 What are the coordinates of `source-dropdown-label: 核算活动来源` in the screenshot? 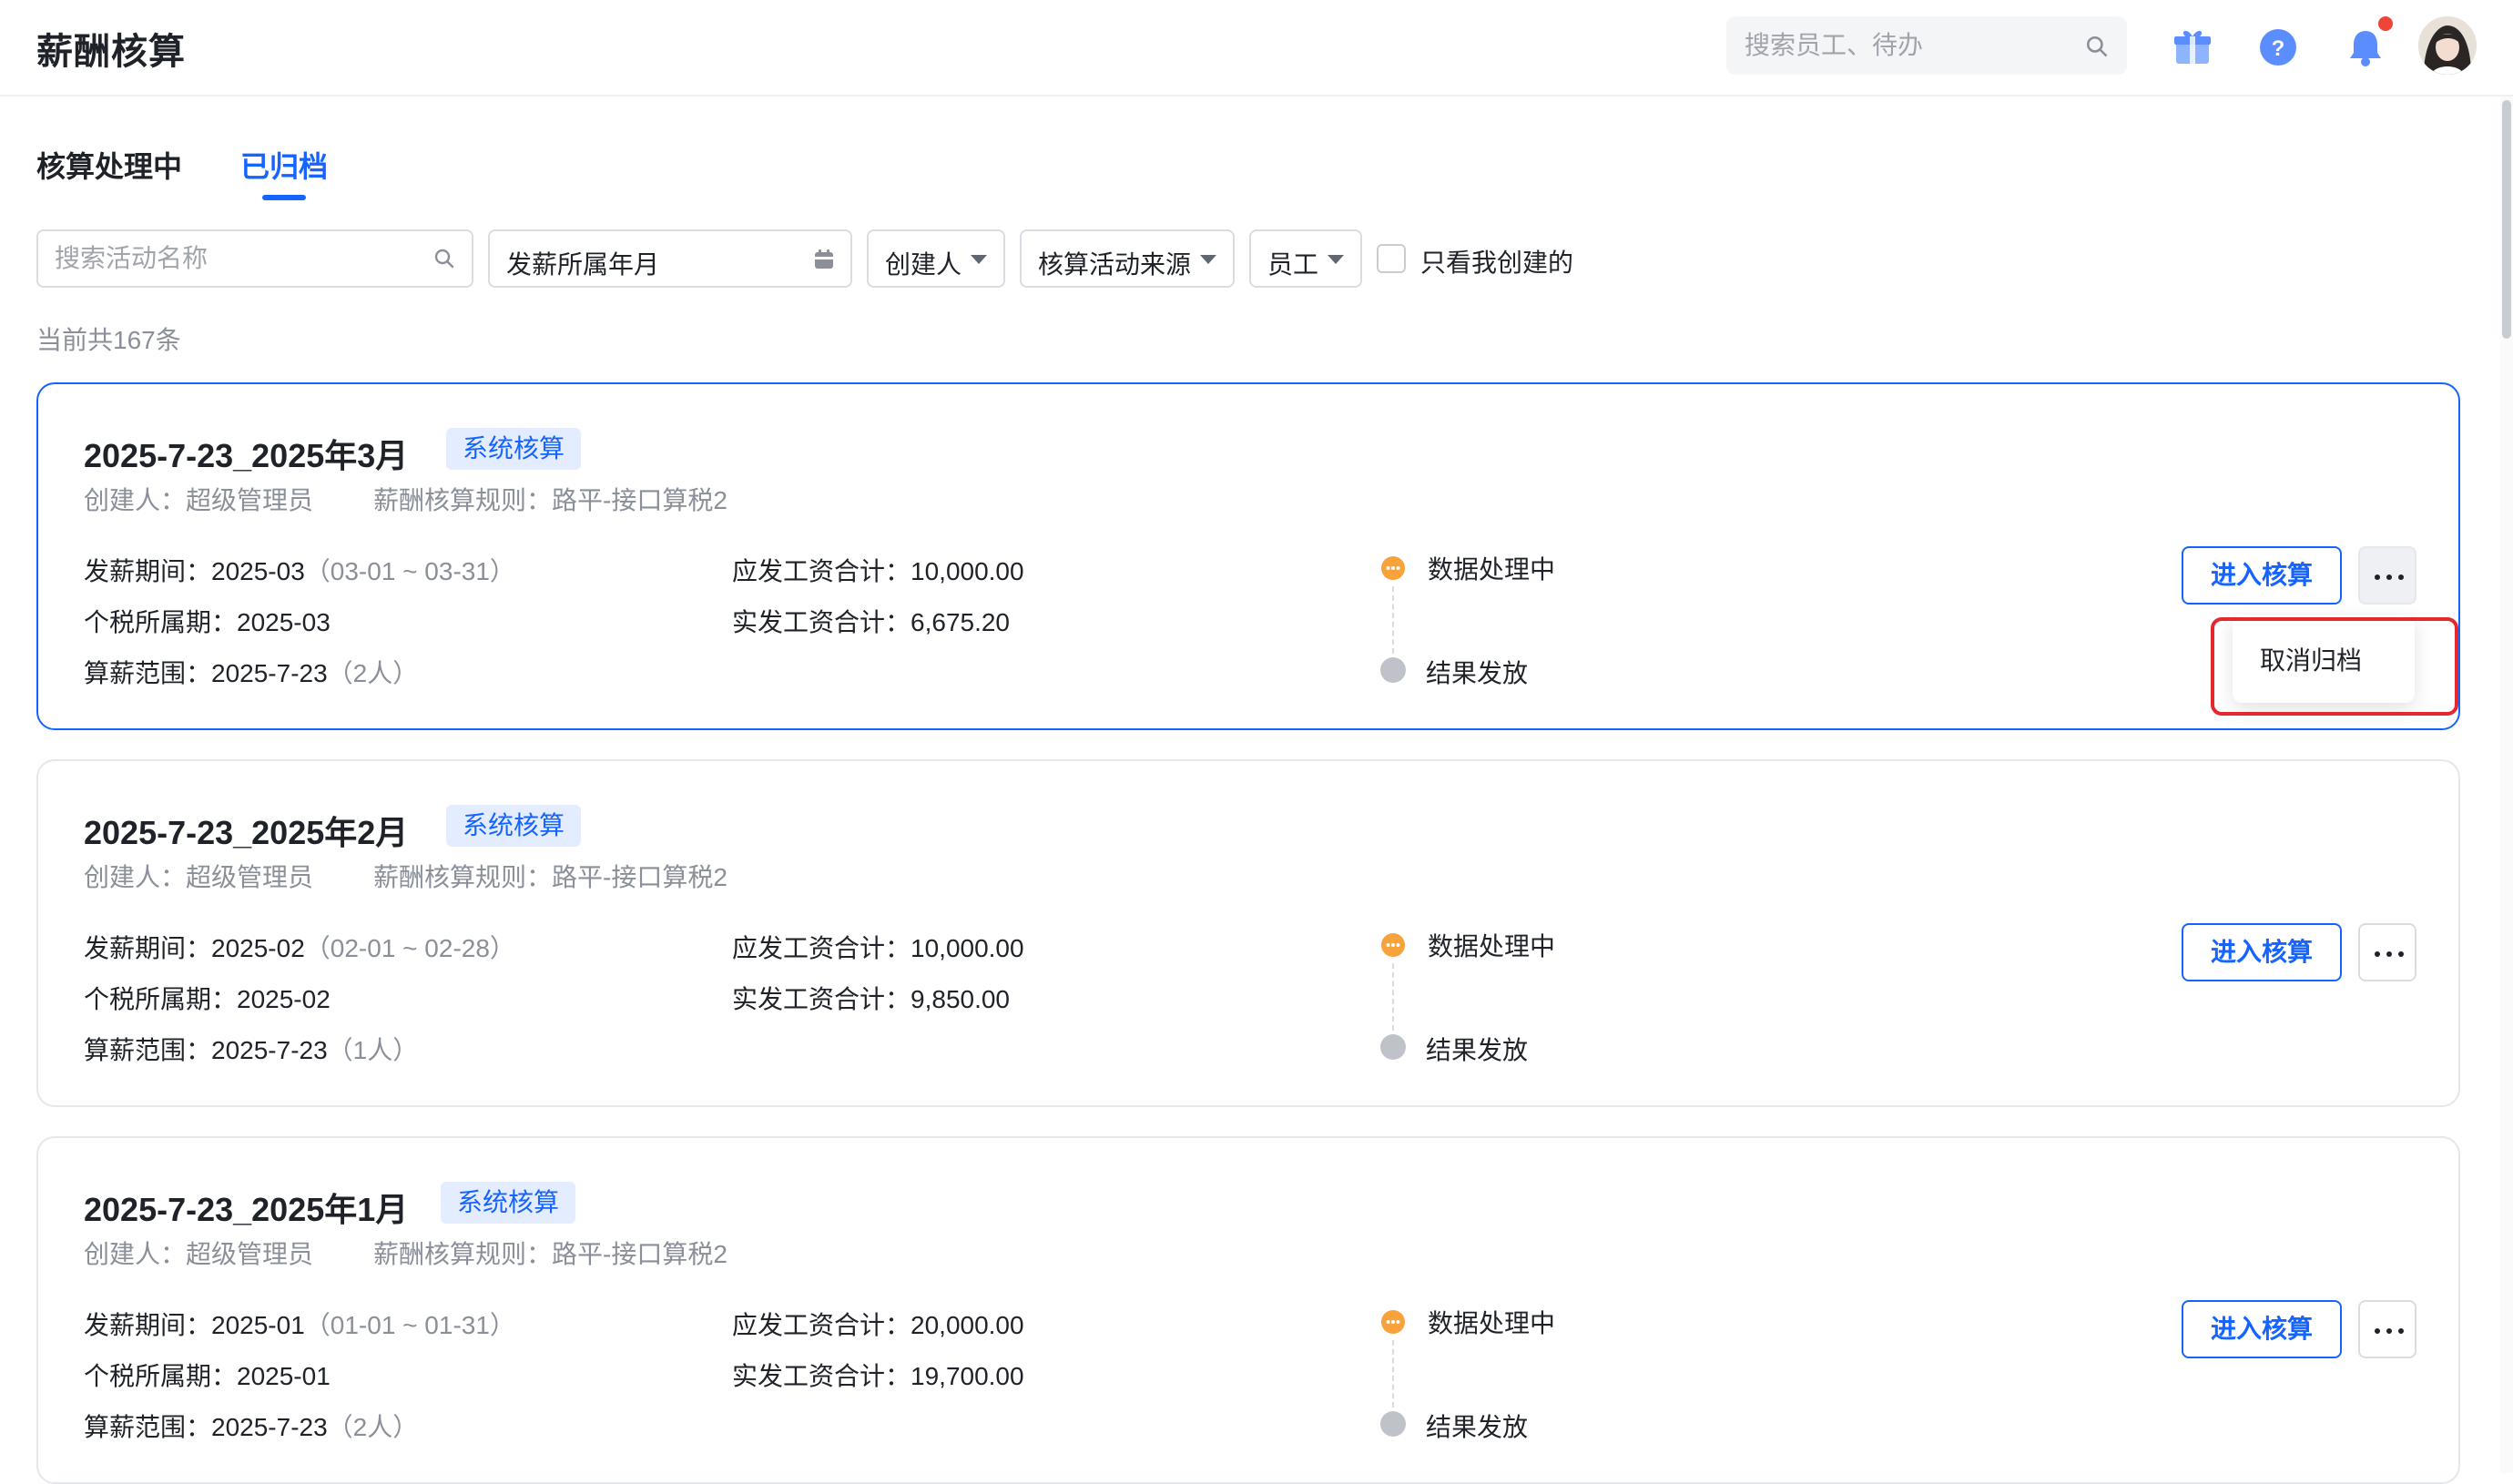 It's located at (1115, 264).